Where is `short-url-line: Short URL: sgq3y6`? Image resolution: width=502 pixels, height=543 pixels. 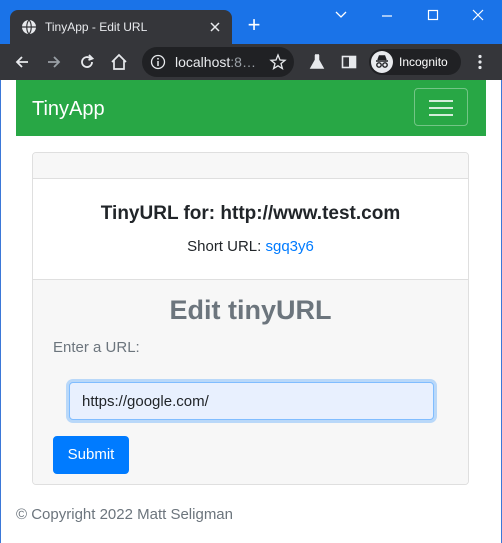 short-url-line: Short URL: sgq3y6 is located at coordinates (250, 247).